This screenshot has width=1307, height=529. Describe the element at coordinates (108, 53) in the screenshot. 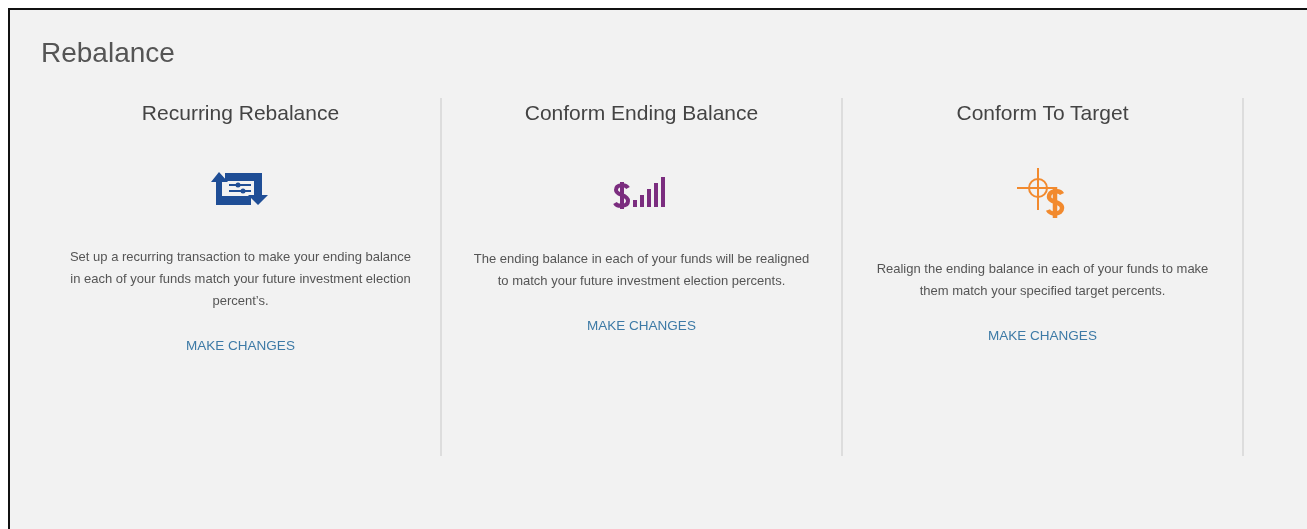

I see `page-title: Rebalance` at that location.